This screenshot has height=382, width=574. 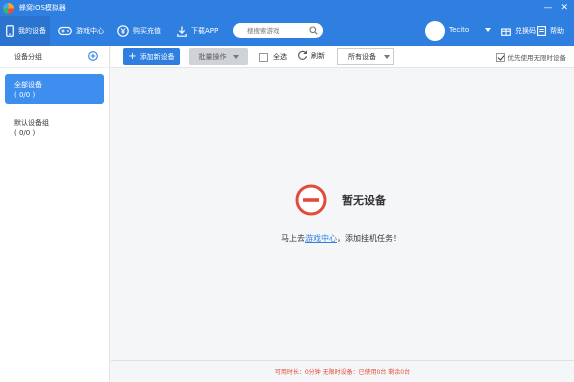 I want to click on group-name: 默认设备组, so click(x=31, y=123).